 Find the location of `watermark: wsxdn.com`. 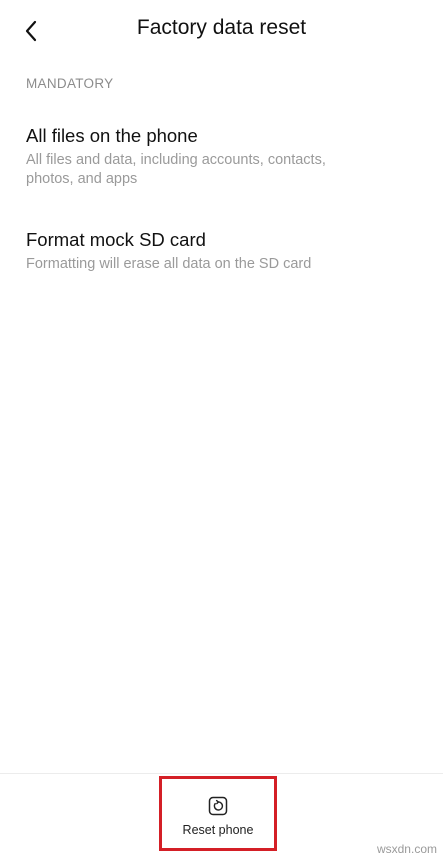

watermark: wsxdn.com is located at coordinates (406, 849).